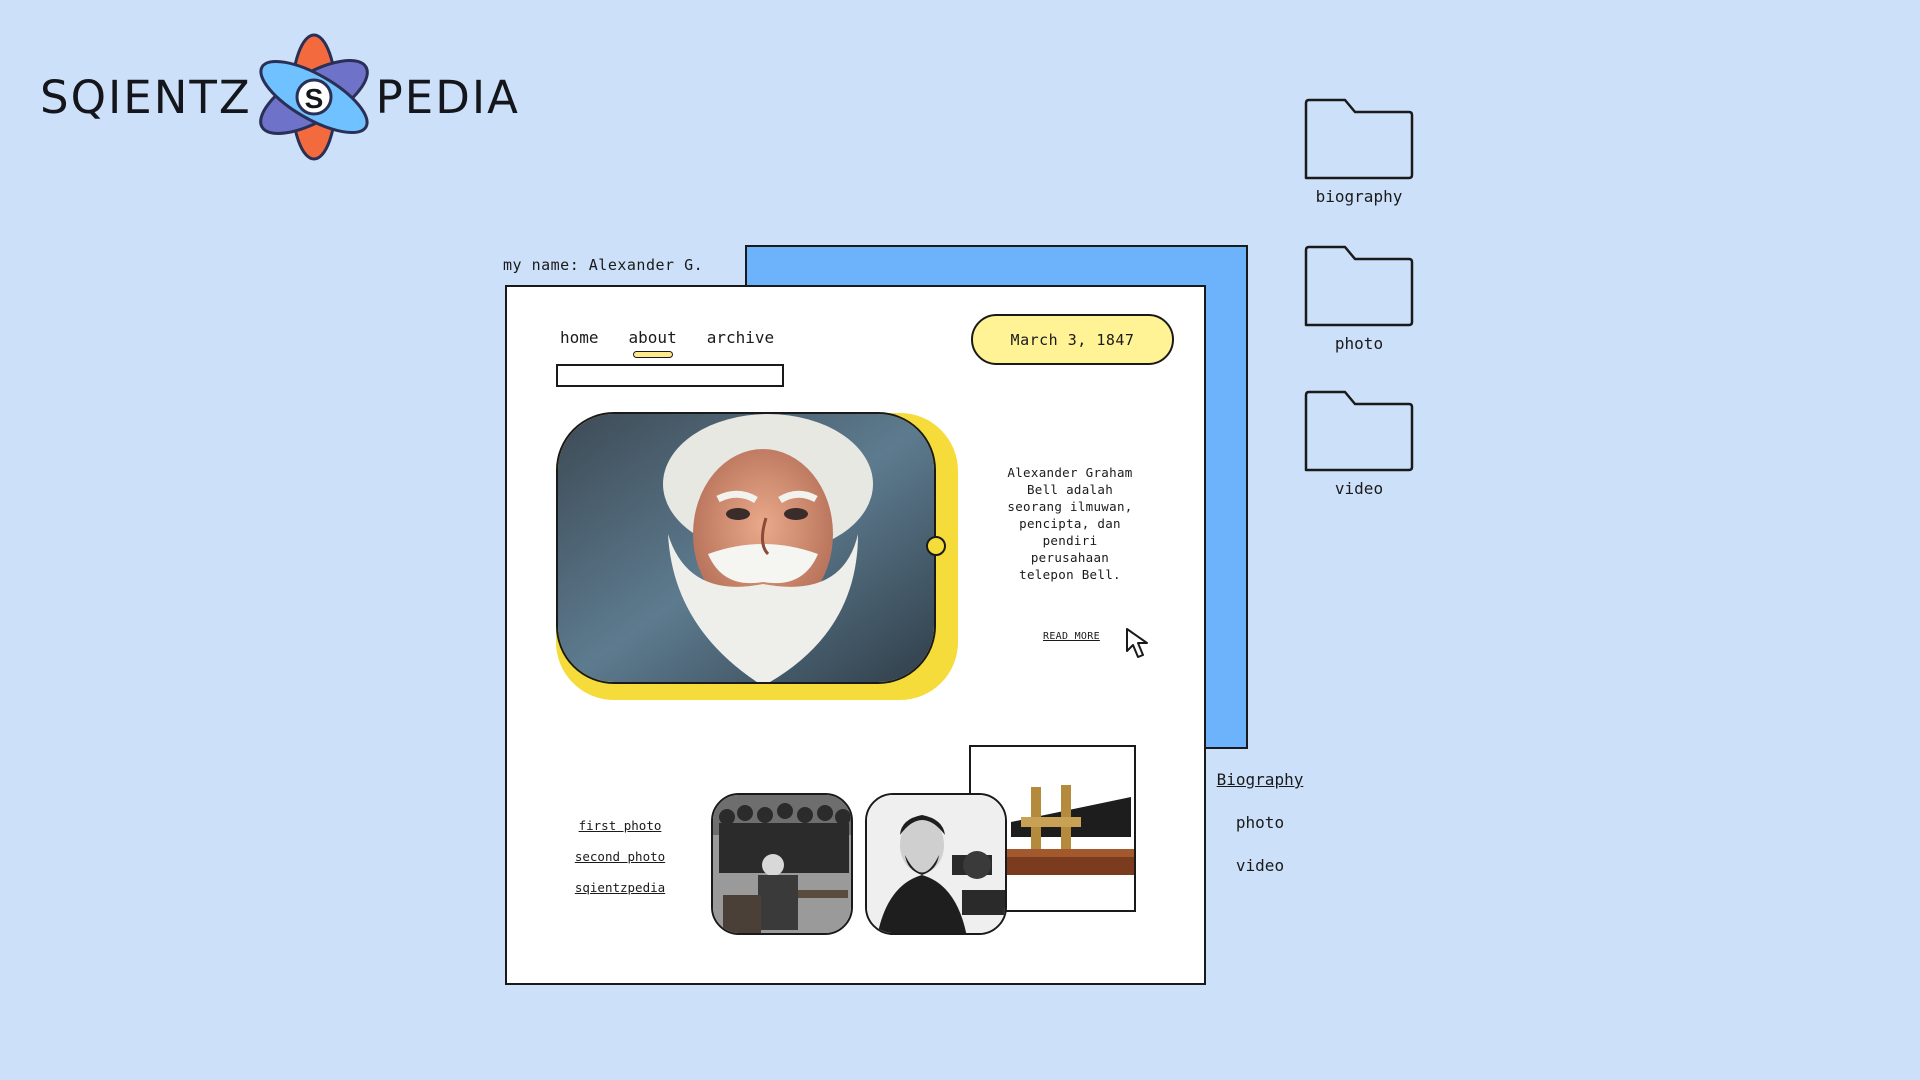 The width and height of the screenshot is (1920, 1080). Describe the element at coordinates (1141, 645) in the screenshot. I see `mouse-pointer-icon` at that location.